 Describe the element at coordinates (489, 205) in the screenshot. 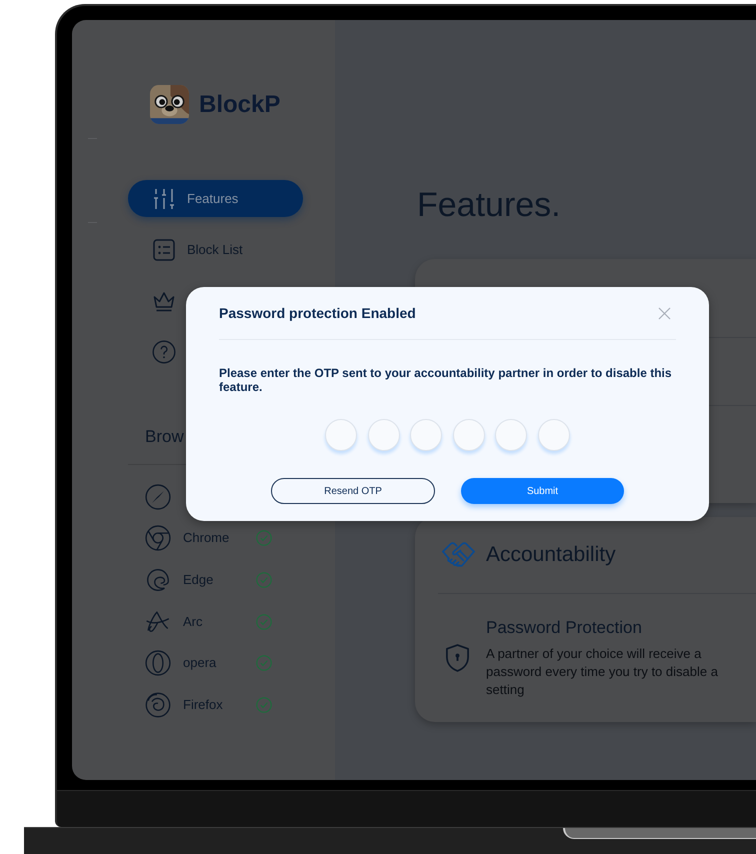

I see `page-title: Features.` at that location.